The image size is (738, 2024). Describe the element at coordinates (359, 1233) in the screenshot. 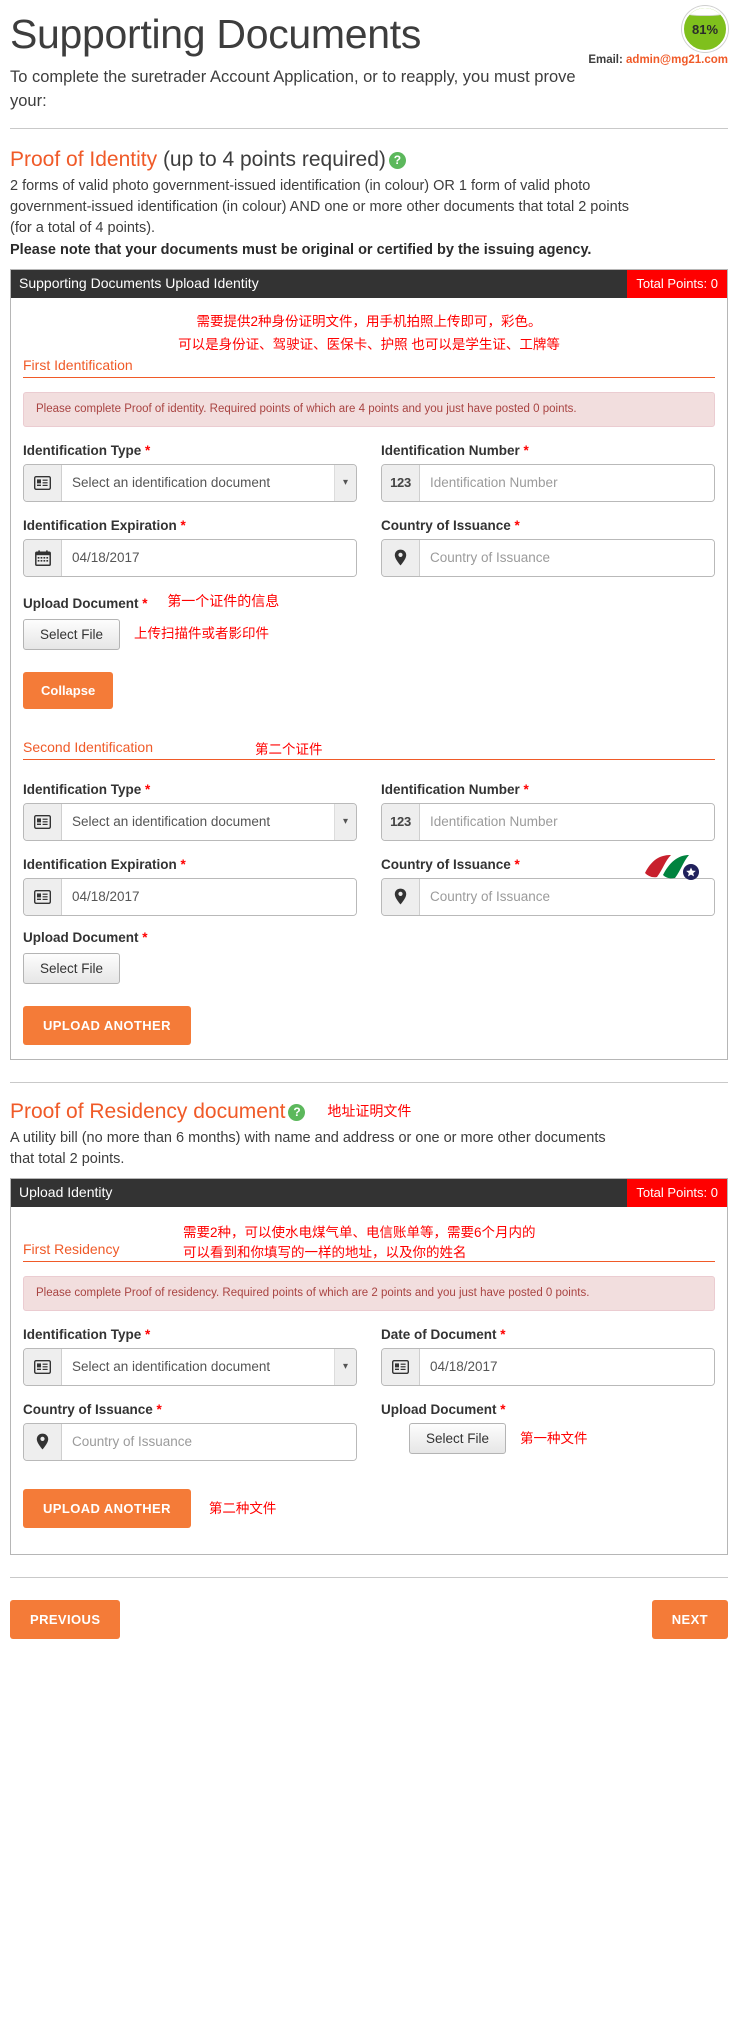

I see `residency-annotation-line1: 需要2种，可以使水电煤气单、电信账单等，需要6个月内的` at that location.